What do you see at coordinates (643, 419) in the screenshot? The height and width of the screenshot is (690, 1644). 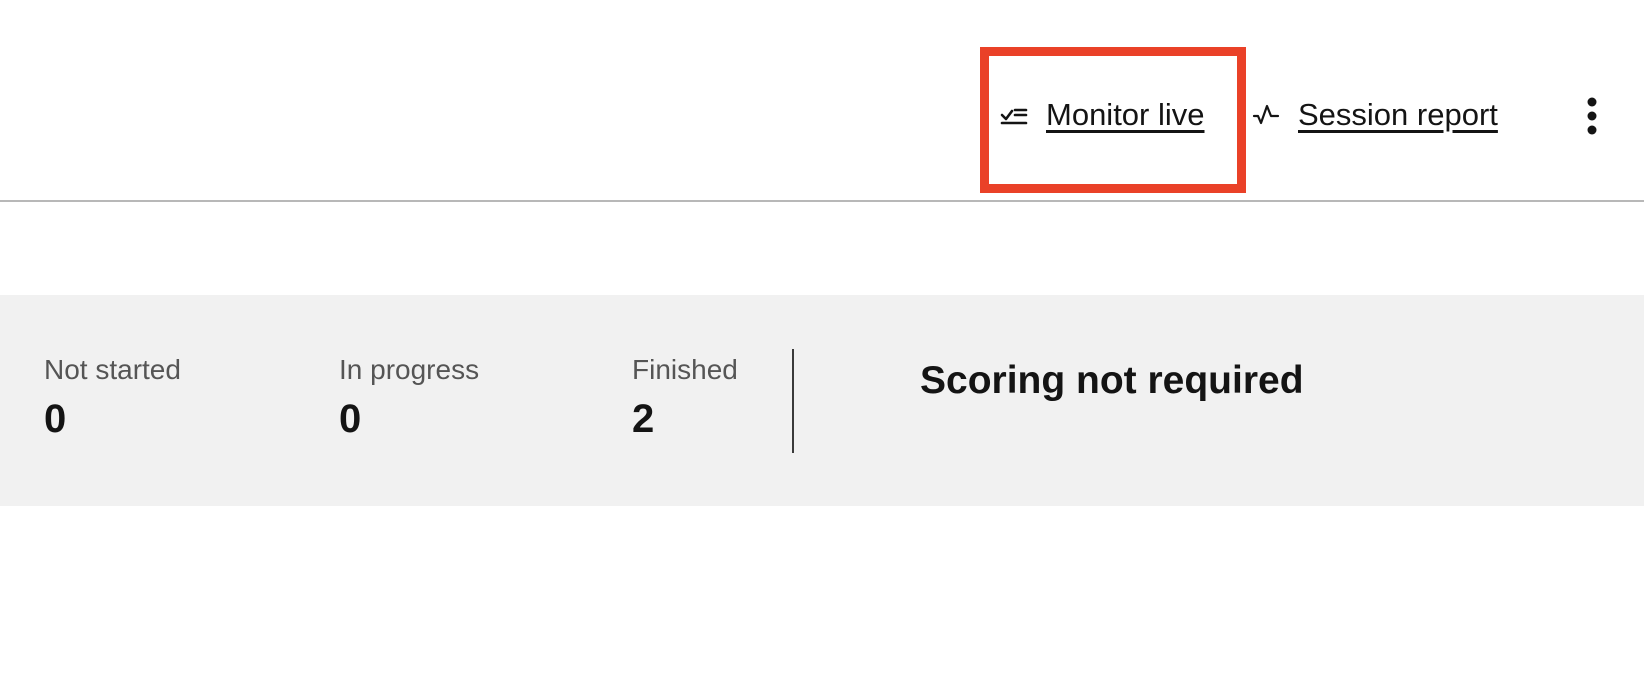 I see `stat-value: 2` at bounding box center [643, 419].